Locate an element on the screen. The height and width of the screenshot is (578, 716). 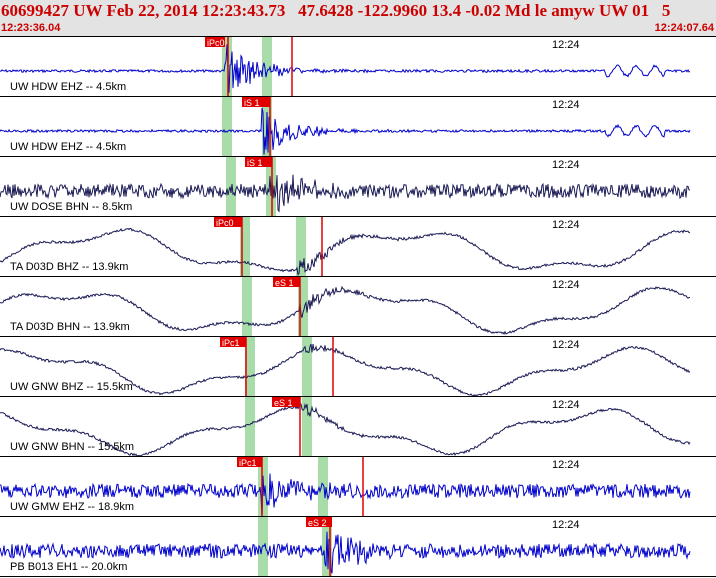
channel-label: UW GNW BHZ -- 15.5km is located at coordinates (71, 387).